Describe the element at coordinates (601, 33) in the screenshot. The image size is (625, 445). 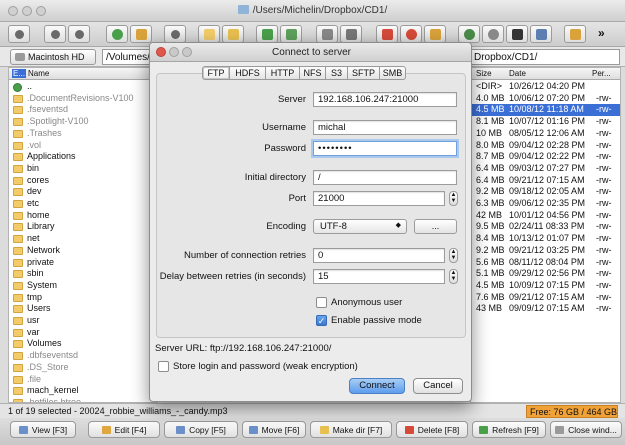
I see `overflow-chevron-icon: »` at that location.